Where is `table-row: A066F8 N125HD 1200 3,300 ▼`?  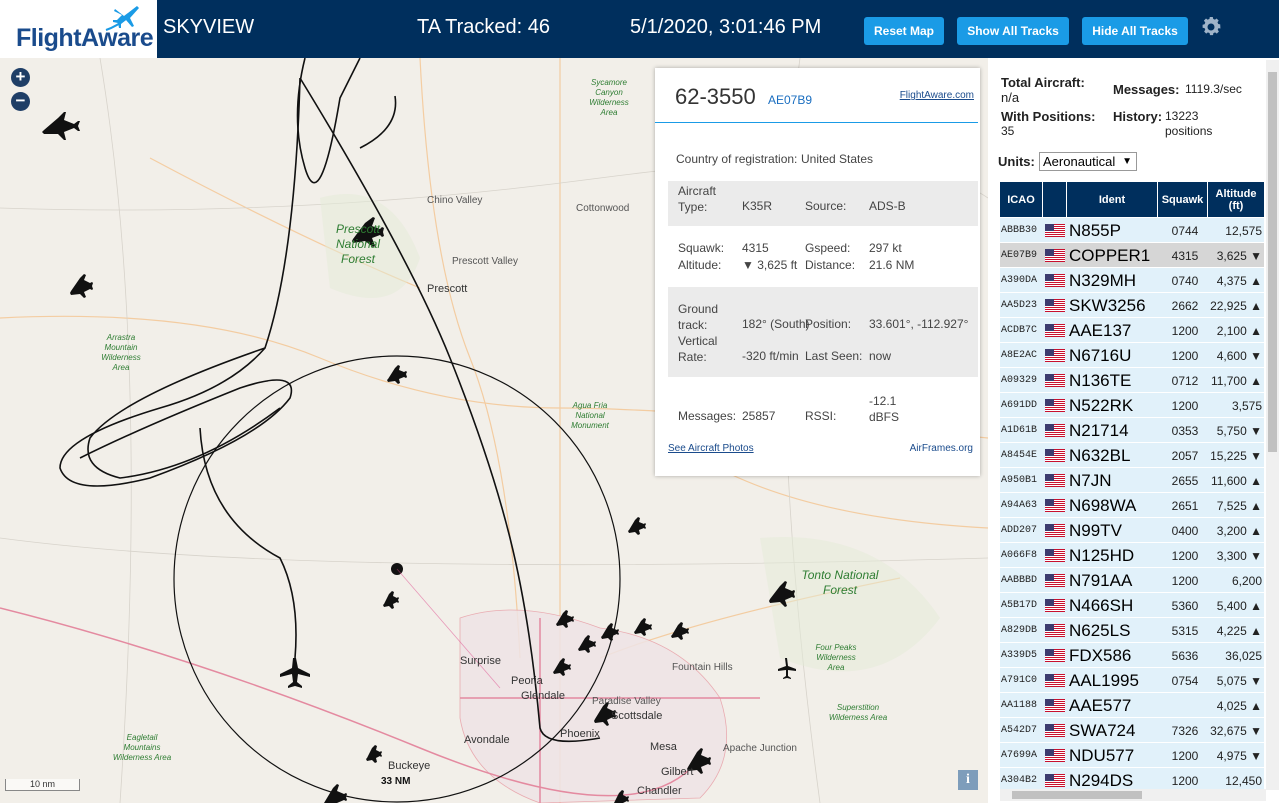 table-row: A066F8 N125HD 1200 3,300 ▼ is located at coordinates (1132, 555).